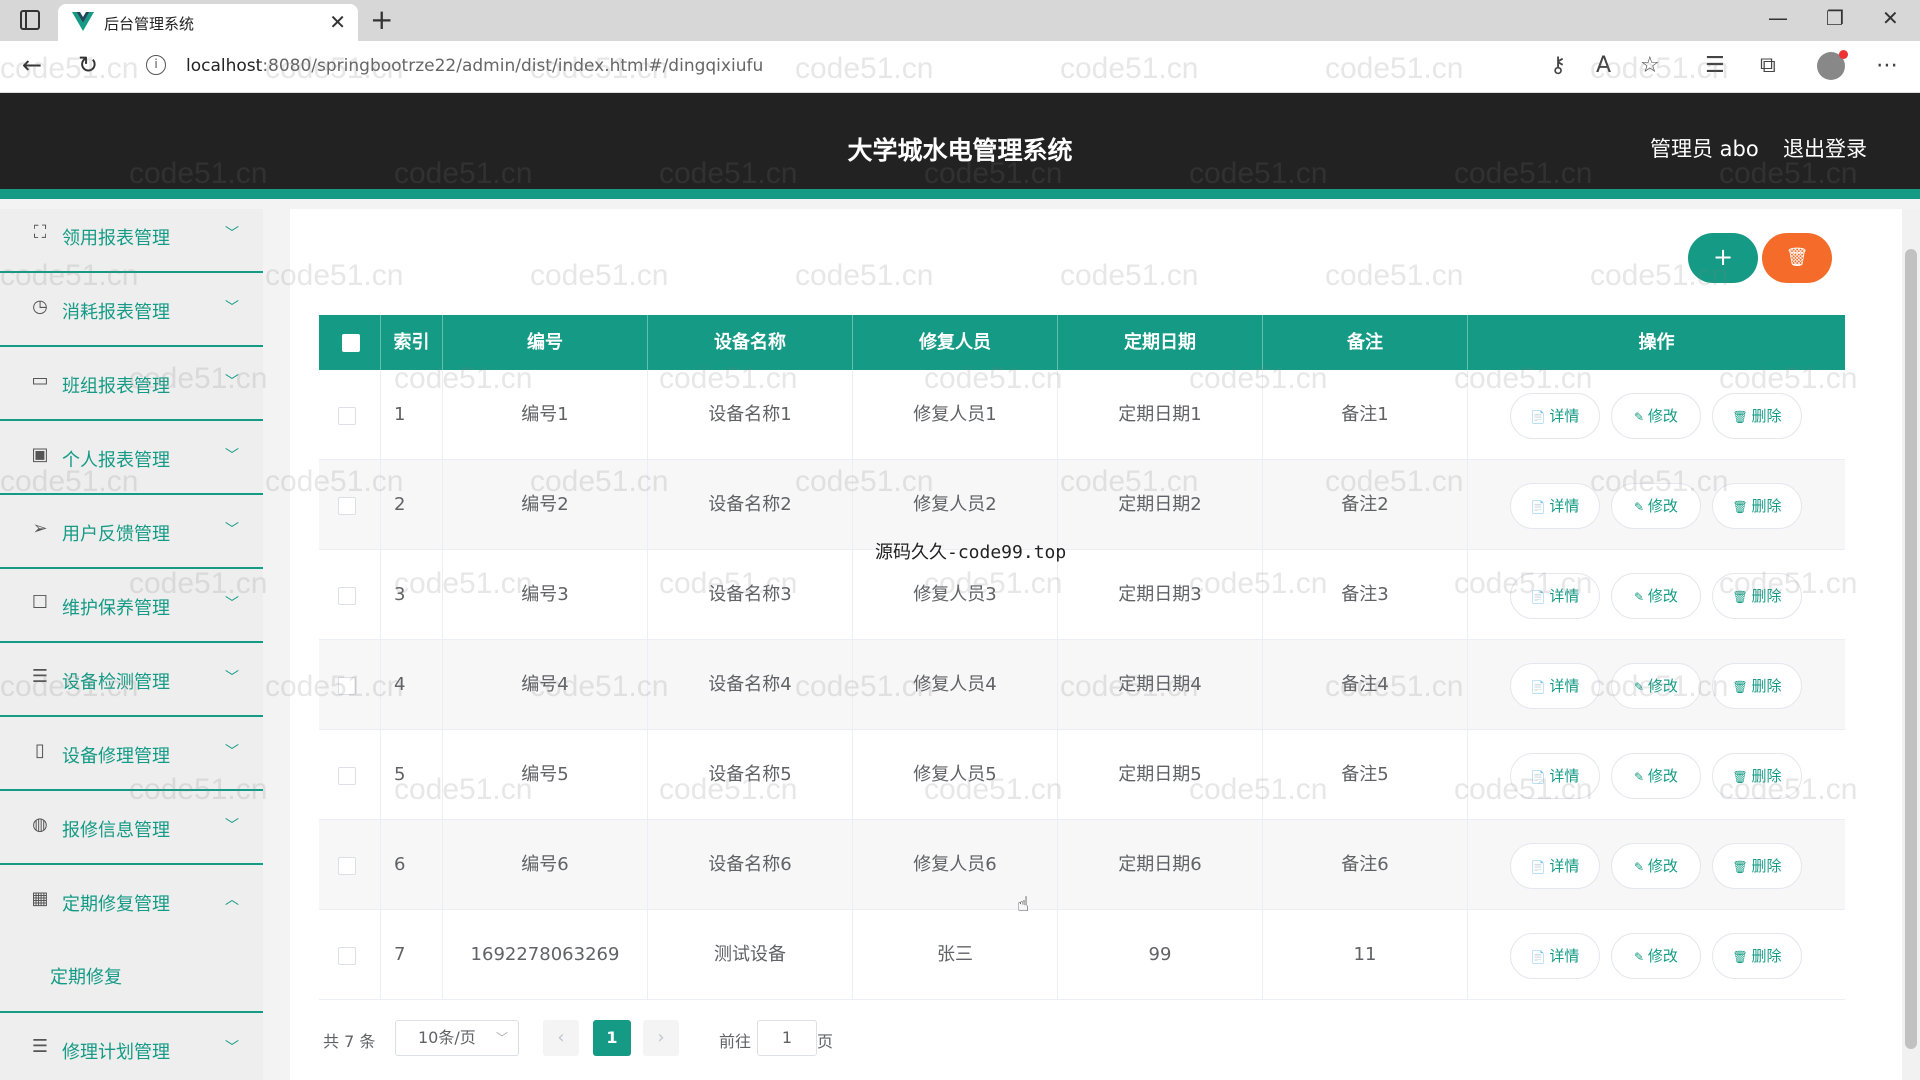 This screenshot has height=1080, width=1920. Describe the element at coordinates (86, 976) in the screenshot. I see `submenu-periodic-repair: 定期修复` at that location.